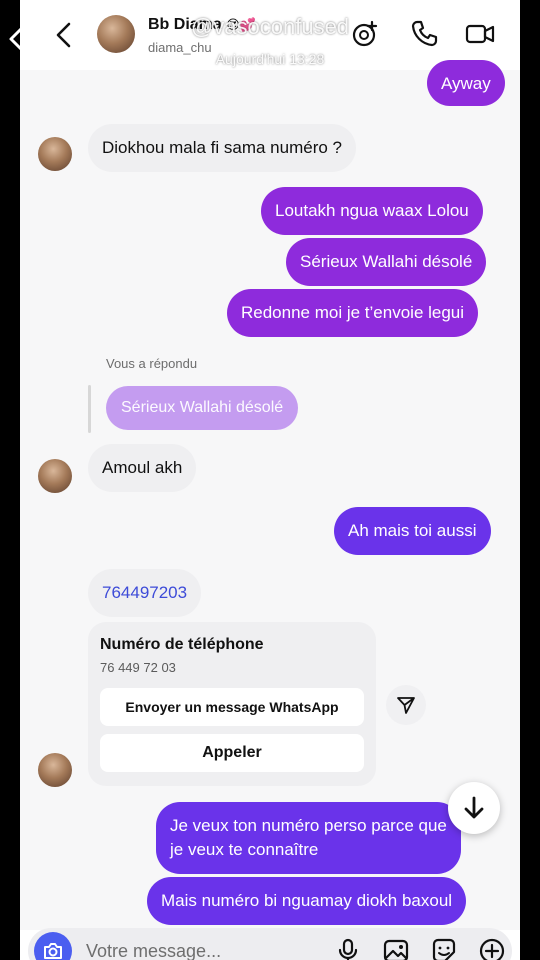 The image size is (540, 960). I want to click on story-username: @vasoconfused, so click(270, 26).